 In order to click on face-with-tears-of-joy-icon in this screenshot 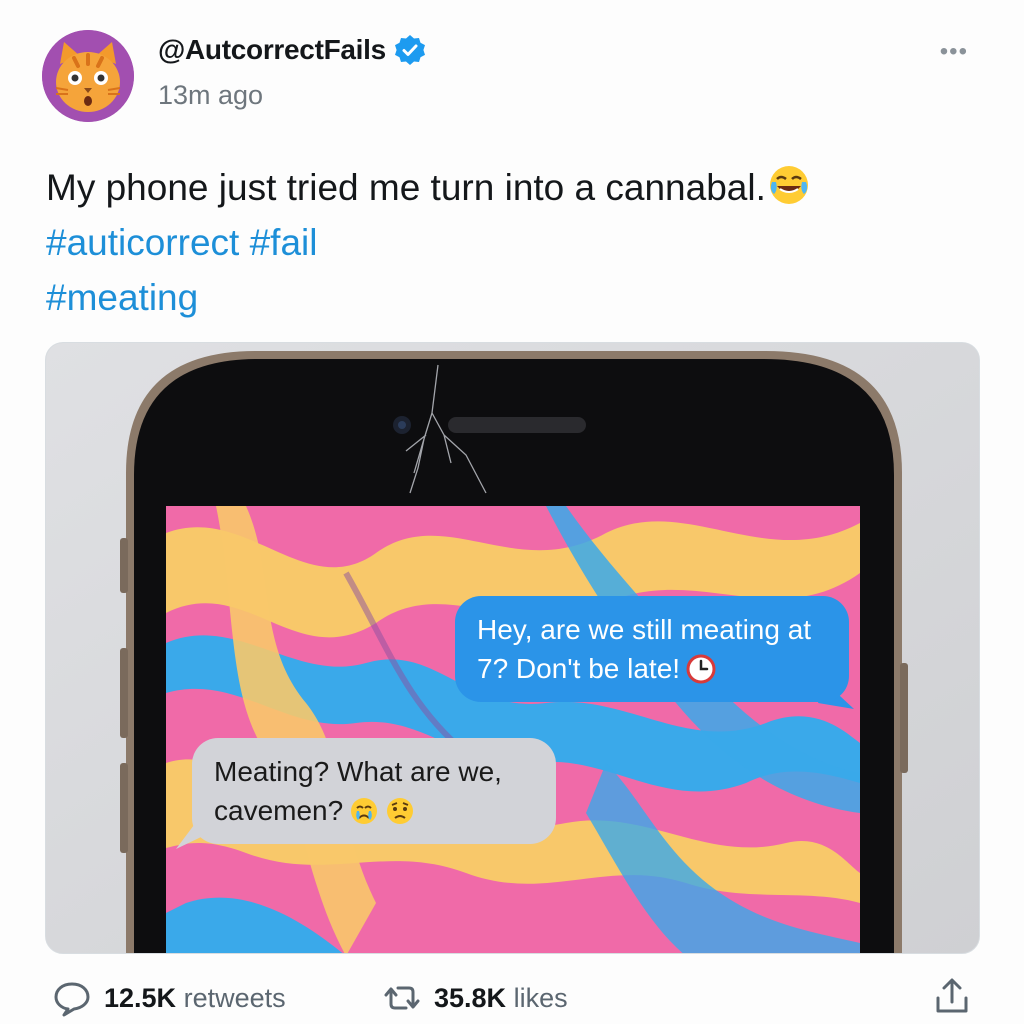, I will do `click(788, 185)`.